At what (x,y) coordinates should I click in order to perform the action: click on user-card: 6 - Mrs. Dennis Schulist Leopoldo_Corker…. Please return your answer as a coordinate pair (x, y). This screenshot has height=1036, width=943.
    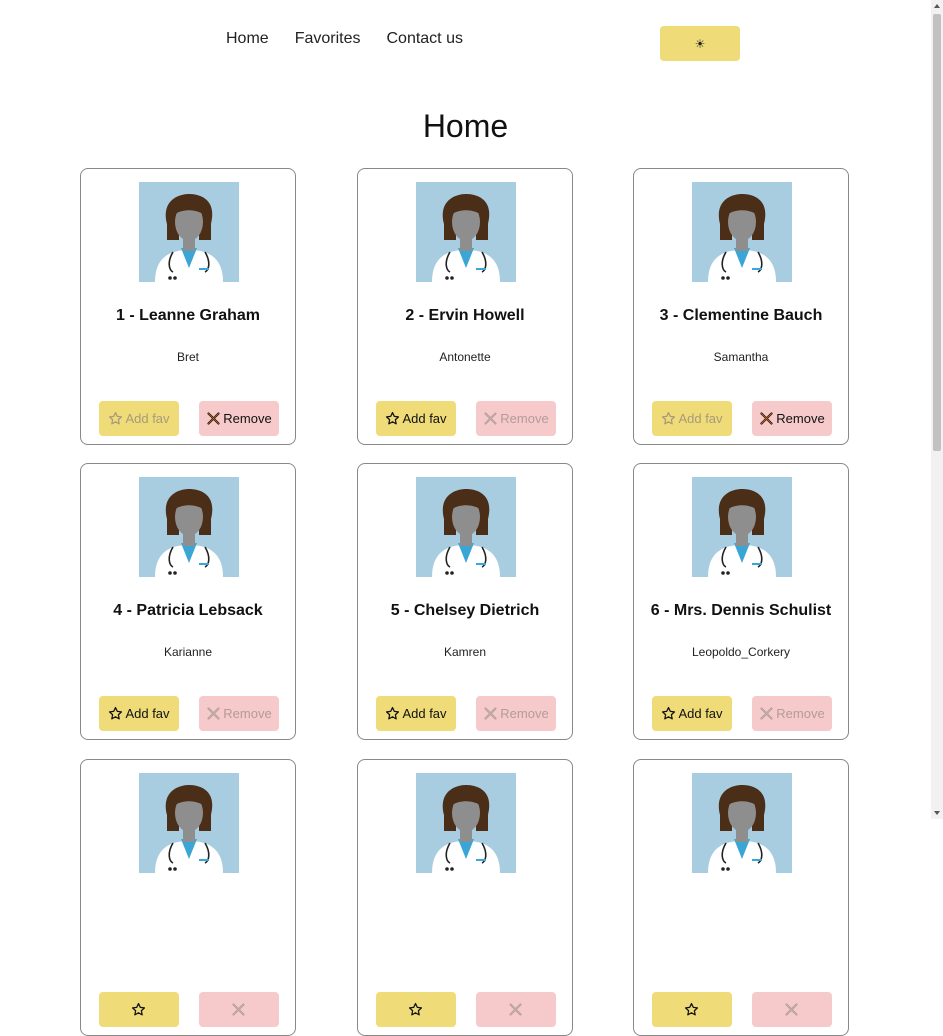
    Looking at the image, I should click on (741, 601).